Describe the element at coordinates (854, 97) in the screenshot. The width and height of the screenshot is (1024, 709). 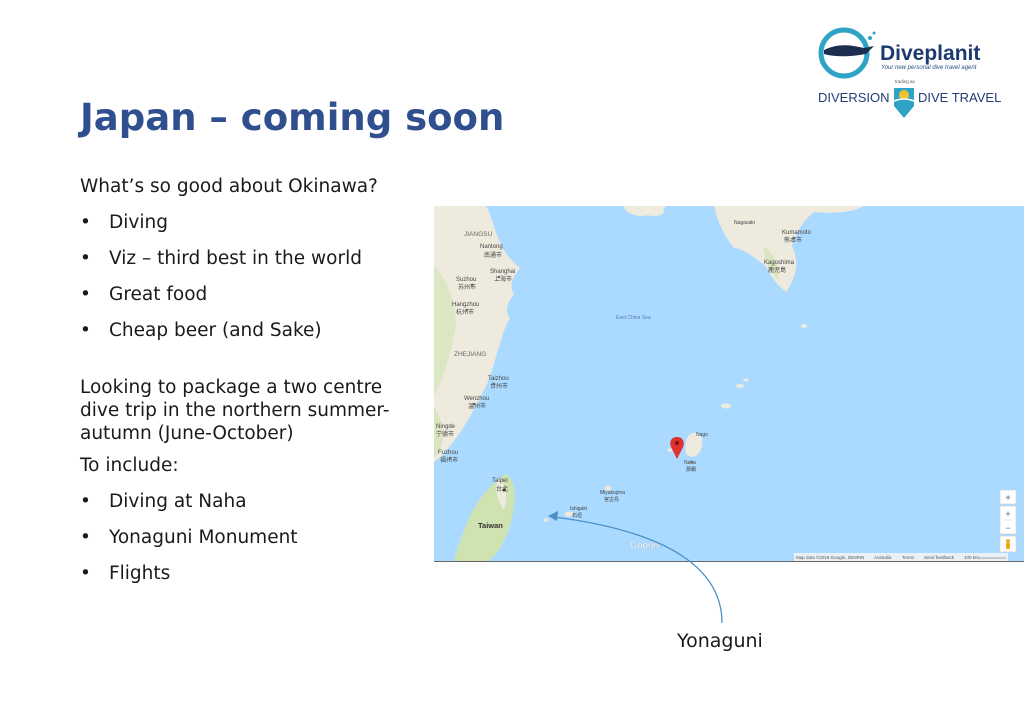
I see `logo-partner-left: DIVERSION` at that location.